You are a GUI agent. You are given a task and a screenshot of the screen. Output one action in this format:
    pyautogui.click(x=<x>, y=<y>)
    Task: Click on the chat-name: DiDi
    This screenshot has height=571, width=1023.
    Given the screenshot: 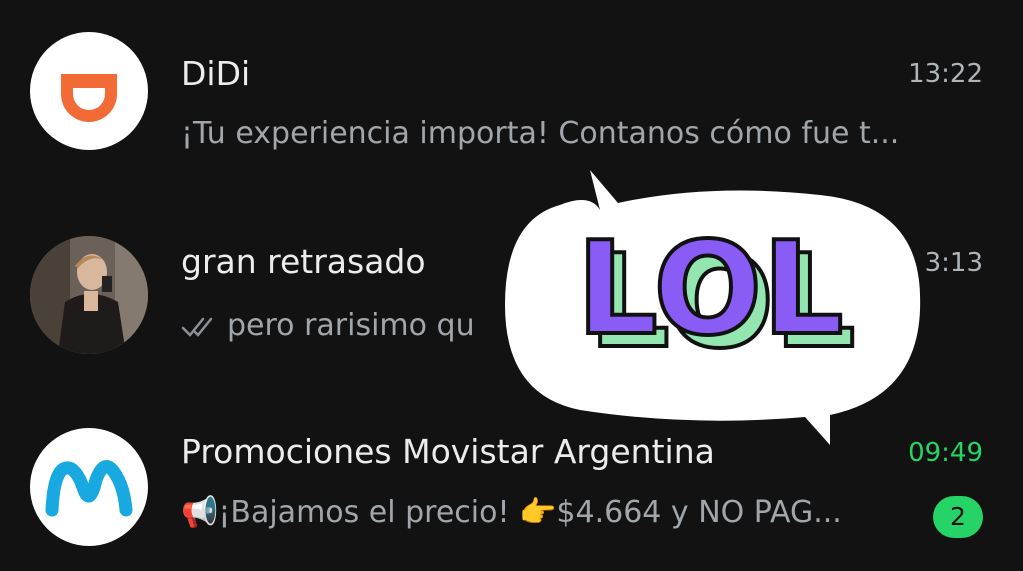 What is the action you would take?
    pyautogui.click(x=216, y=73)
    